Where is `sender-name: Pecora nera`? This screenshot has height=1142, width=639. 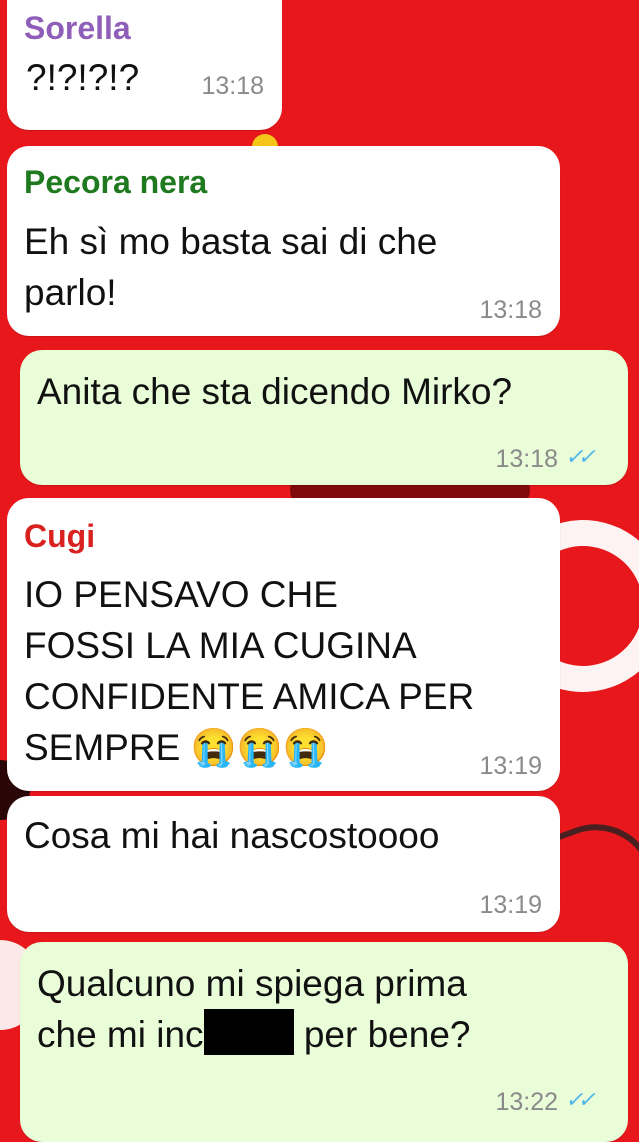 sender-name: Pecora nera is located at coordinates (116, 182).